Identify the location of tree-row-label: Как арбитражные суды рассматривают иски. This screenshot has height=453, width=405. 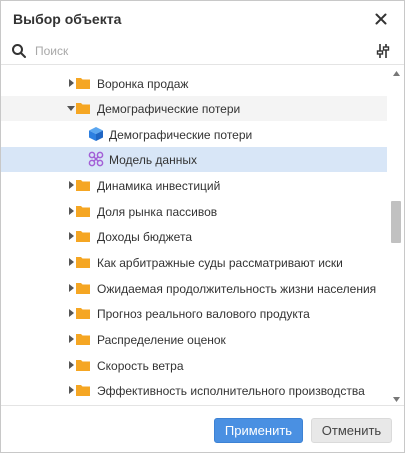
(220, 263).